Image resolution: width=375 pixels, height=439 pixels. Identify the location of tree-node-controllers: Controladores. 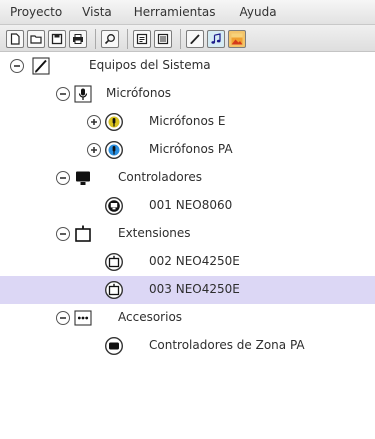
(187, 178).